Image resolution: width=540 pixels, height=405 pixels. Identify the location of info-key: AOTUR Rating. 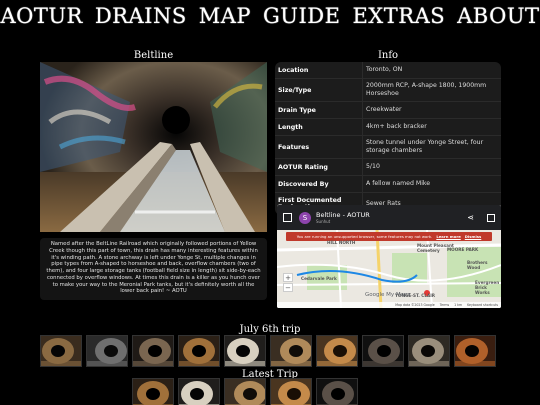
(319, 167).